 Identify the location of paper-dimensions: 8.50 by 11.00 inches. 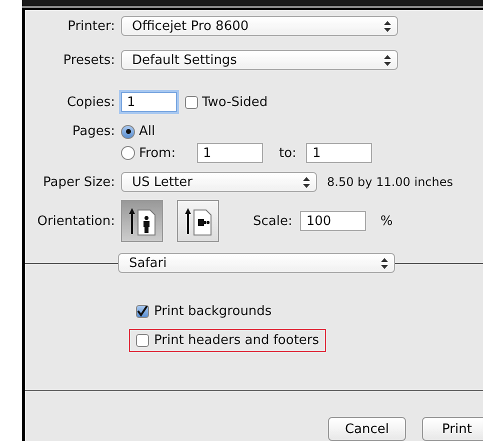
(390, 182).